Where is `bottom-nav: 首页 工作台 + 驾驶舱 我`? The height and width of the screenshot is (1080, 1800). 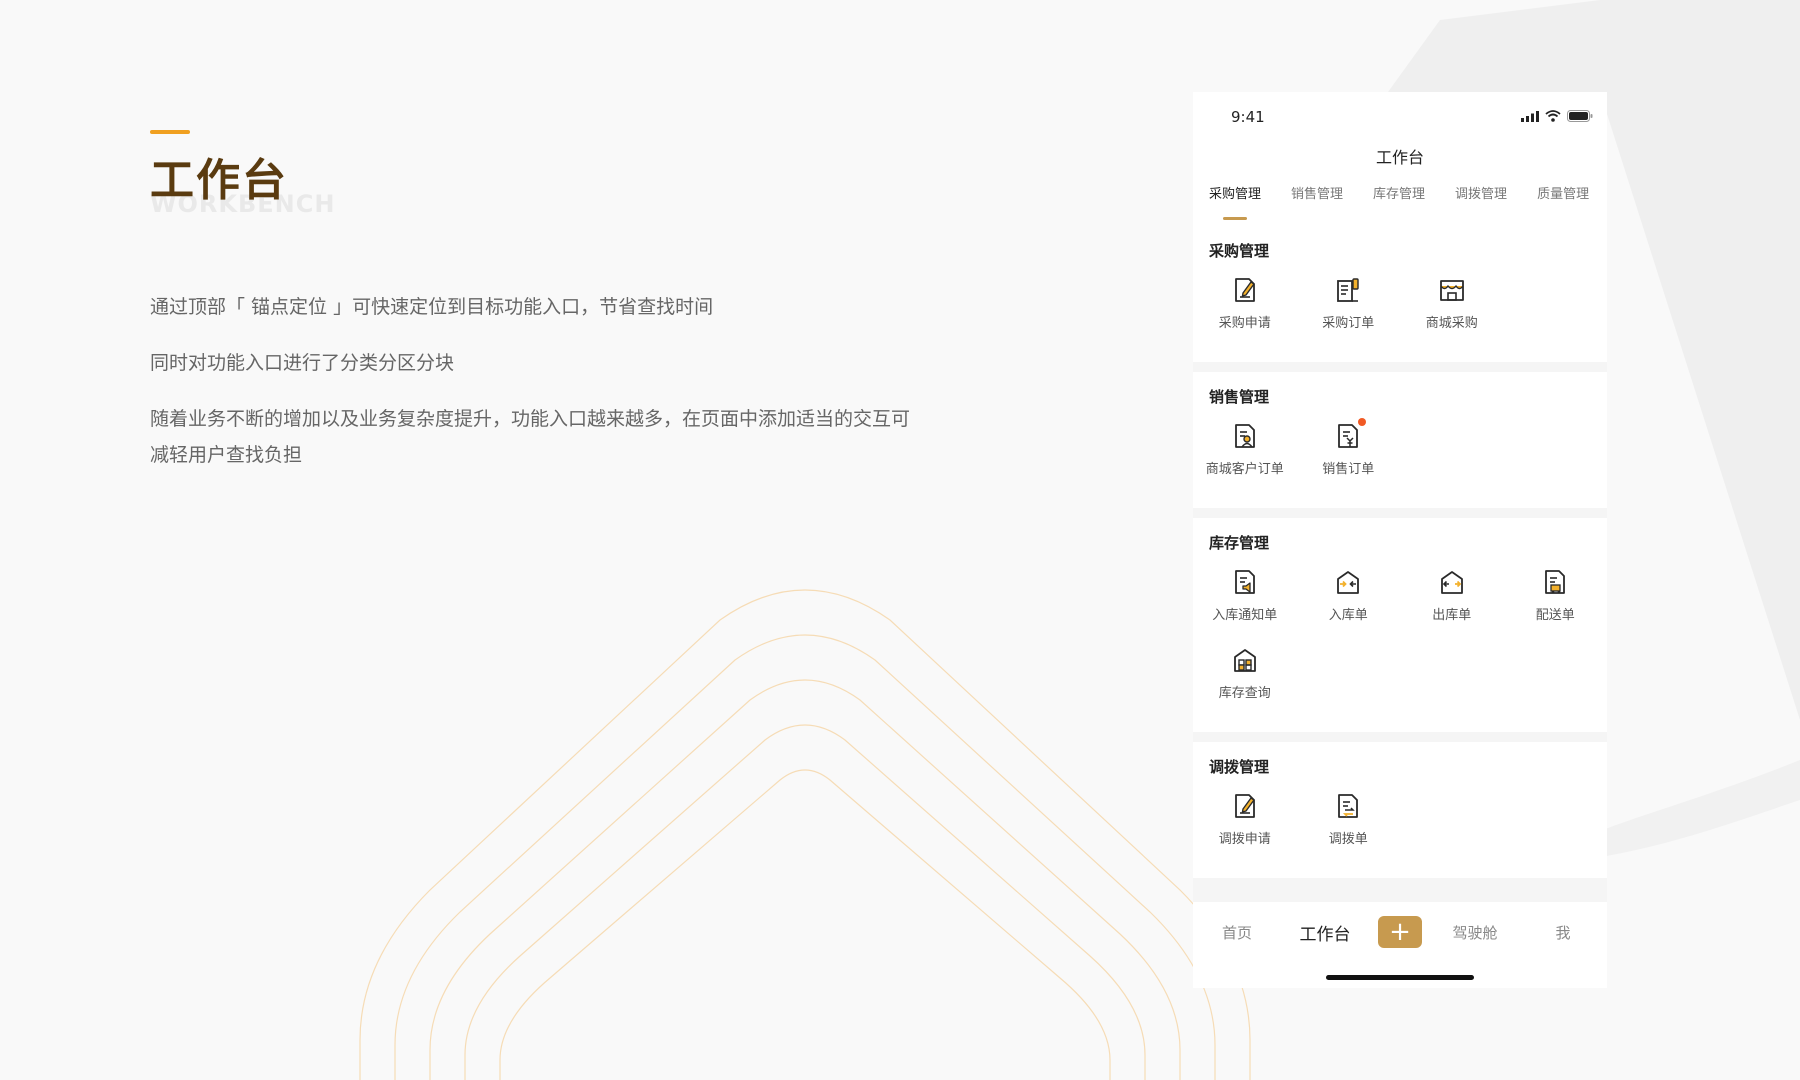
bottom-nav: 首页 工作台 + 驾驶舱 我 is located at coordinates (1400, 945).